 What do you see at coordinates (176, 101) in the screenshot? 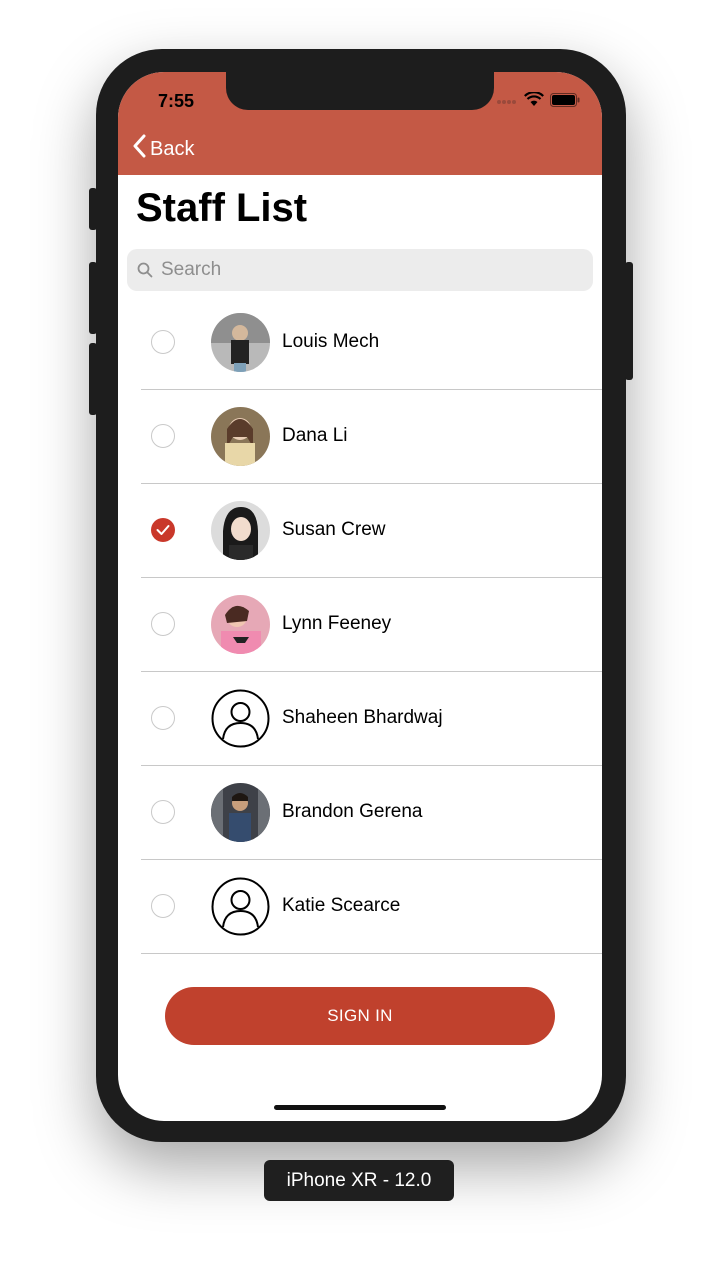
I see `status-time: 7:55` at bounding box center [176, 101].